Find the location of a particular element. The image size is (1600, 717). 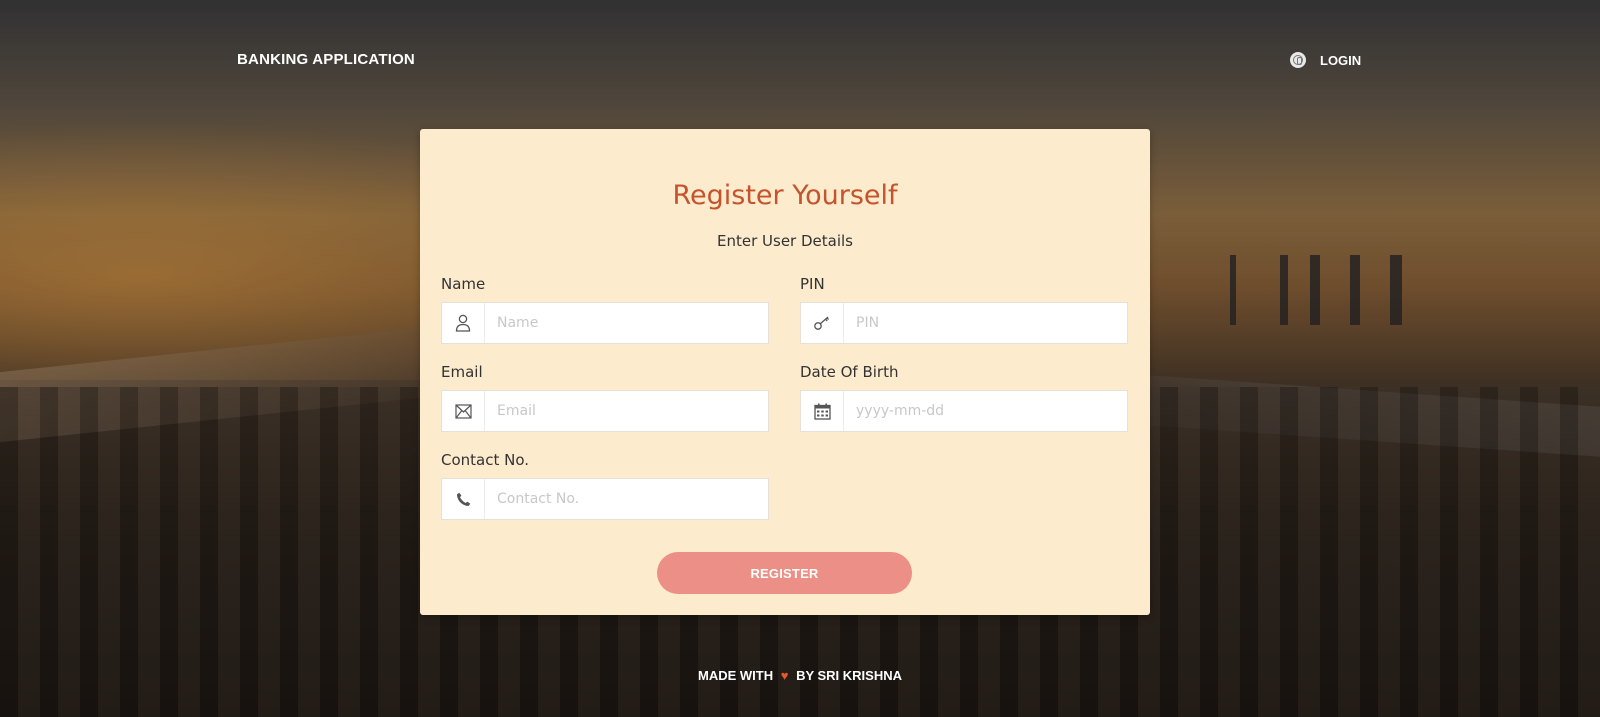

email-input-group is located at coordinates (605, 411).